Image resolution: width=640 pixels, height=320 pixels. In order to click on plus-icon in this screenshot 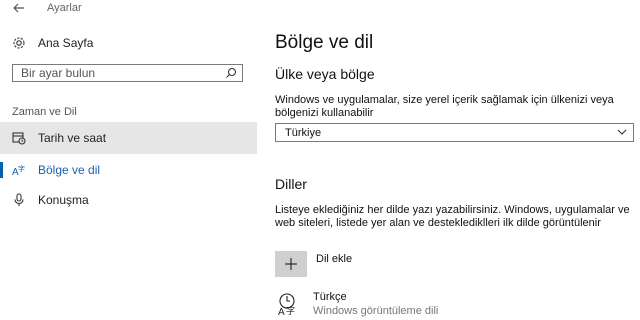, I will do `click(291, 264)`.